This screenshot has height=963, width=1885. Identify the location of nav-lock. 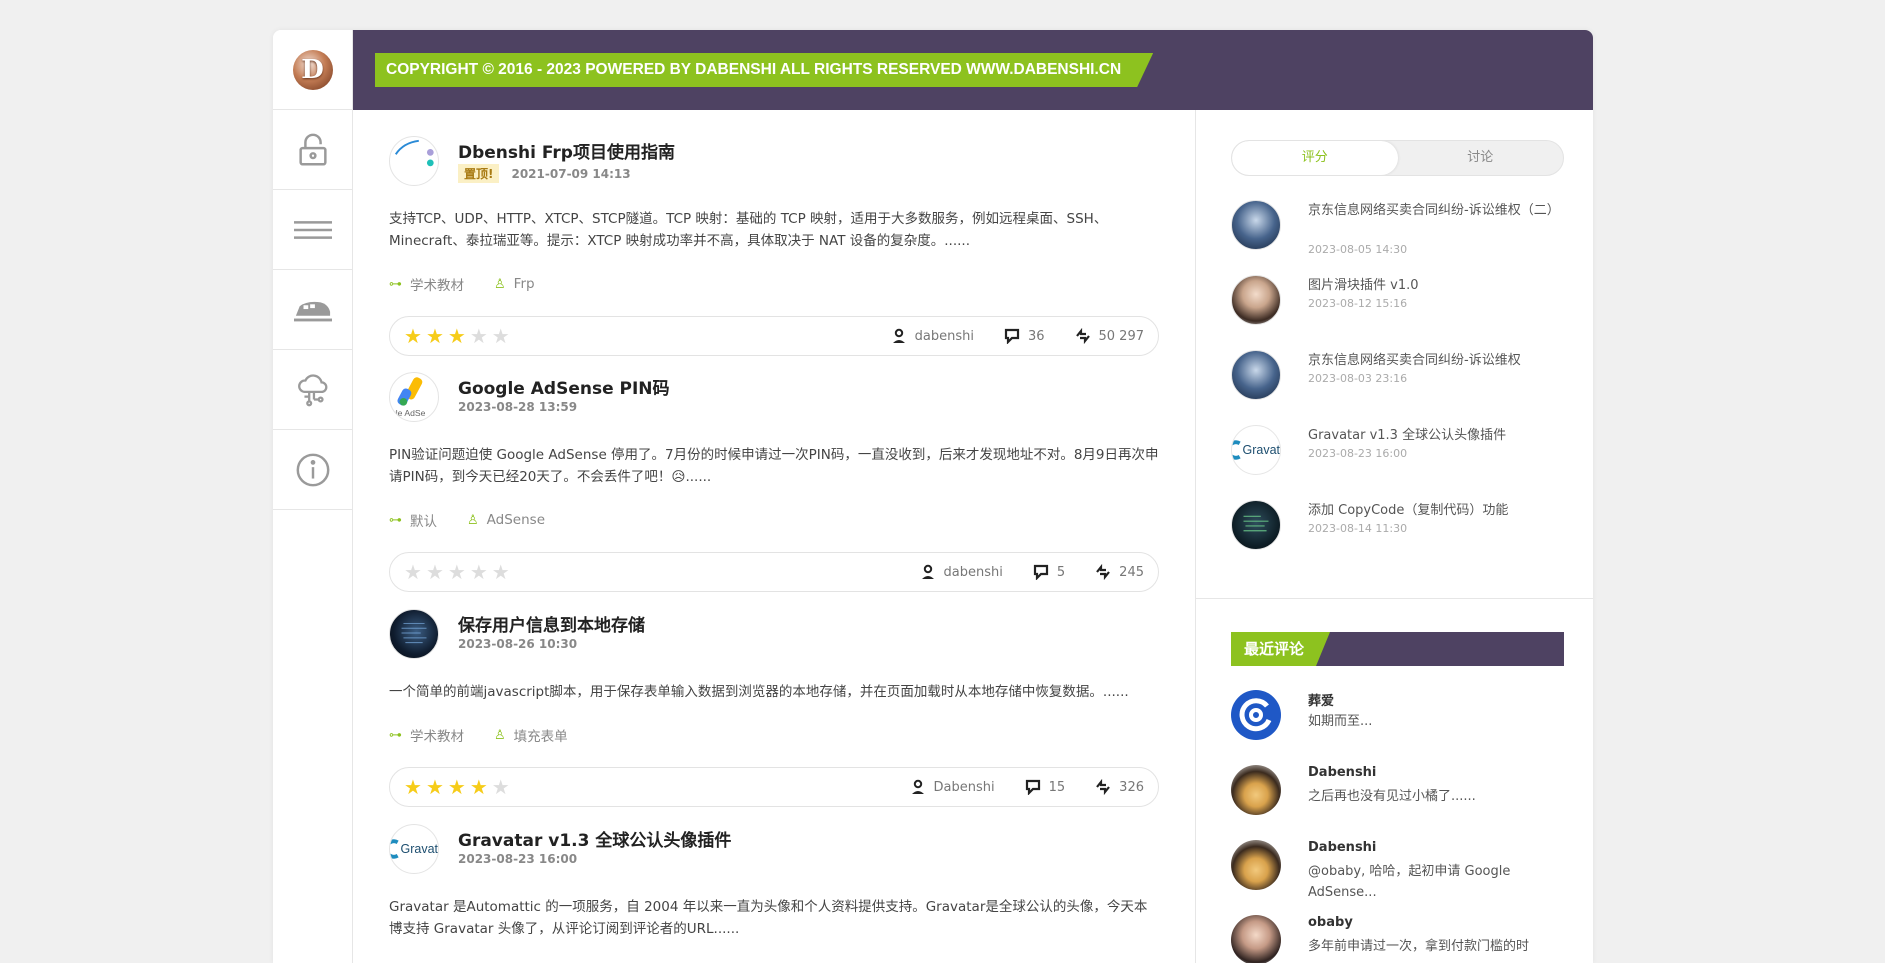
(312, 150).